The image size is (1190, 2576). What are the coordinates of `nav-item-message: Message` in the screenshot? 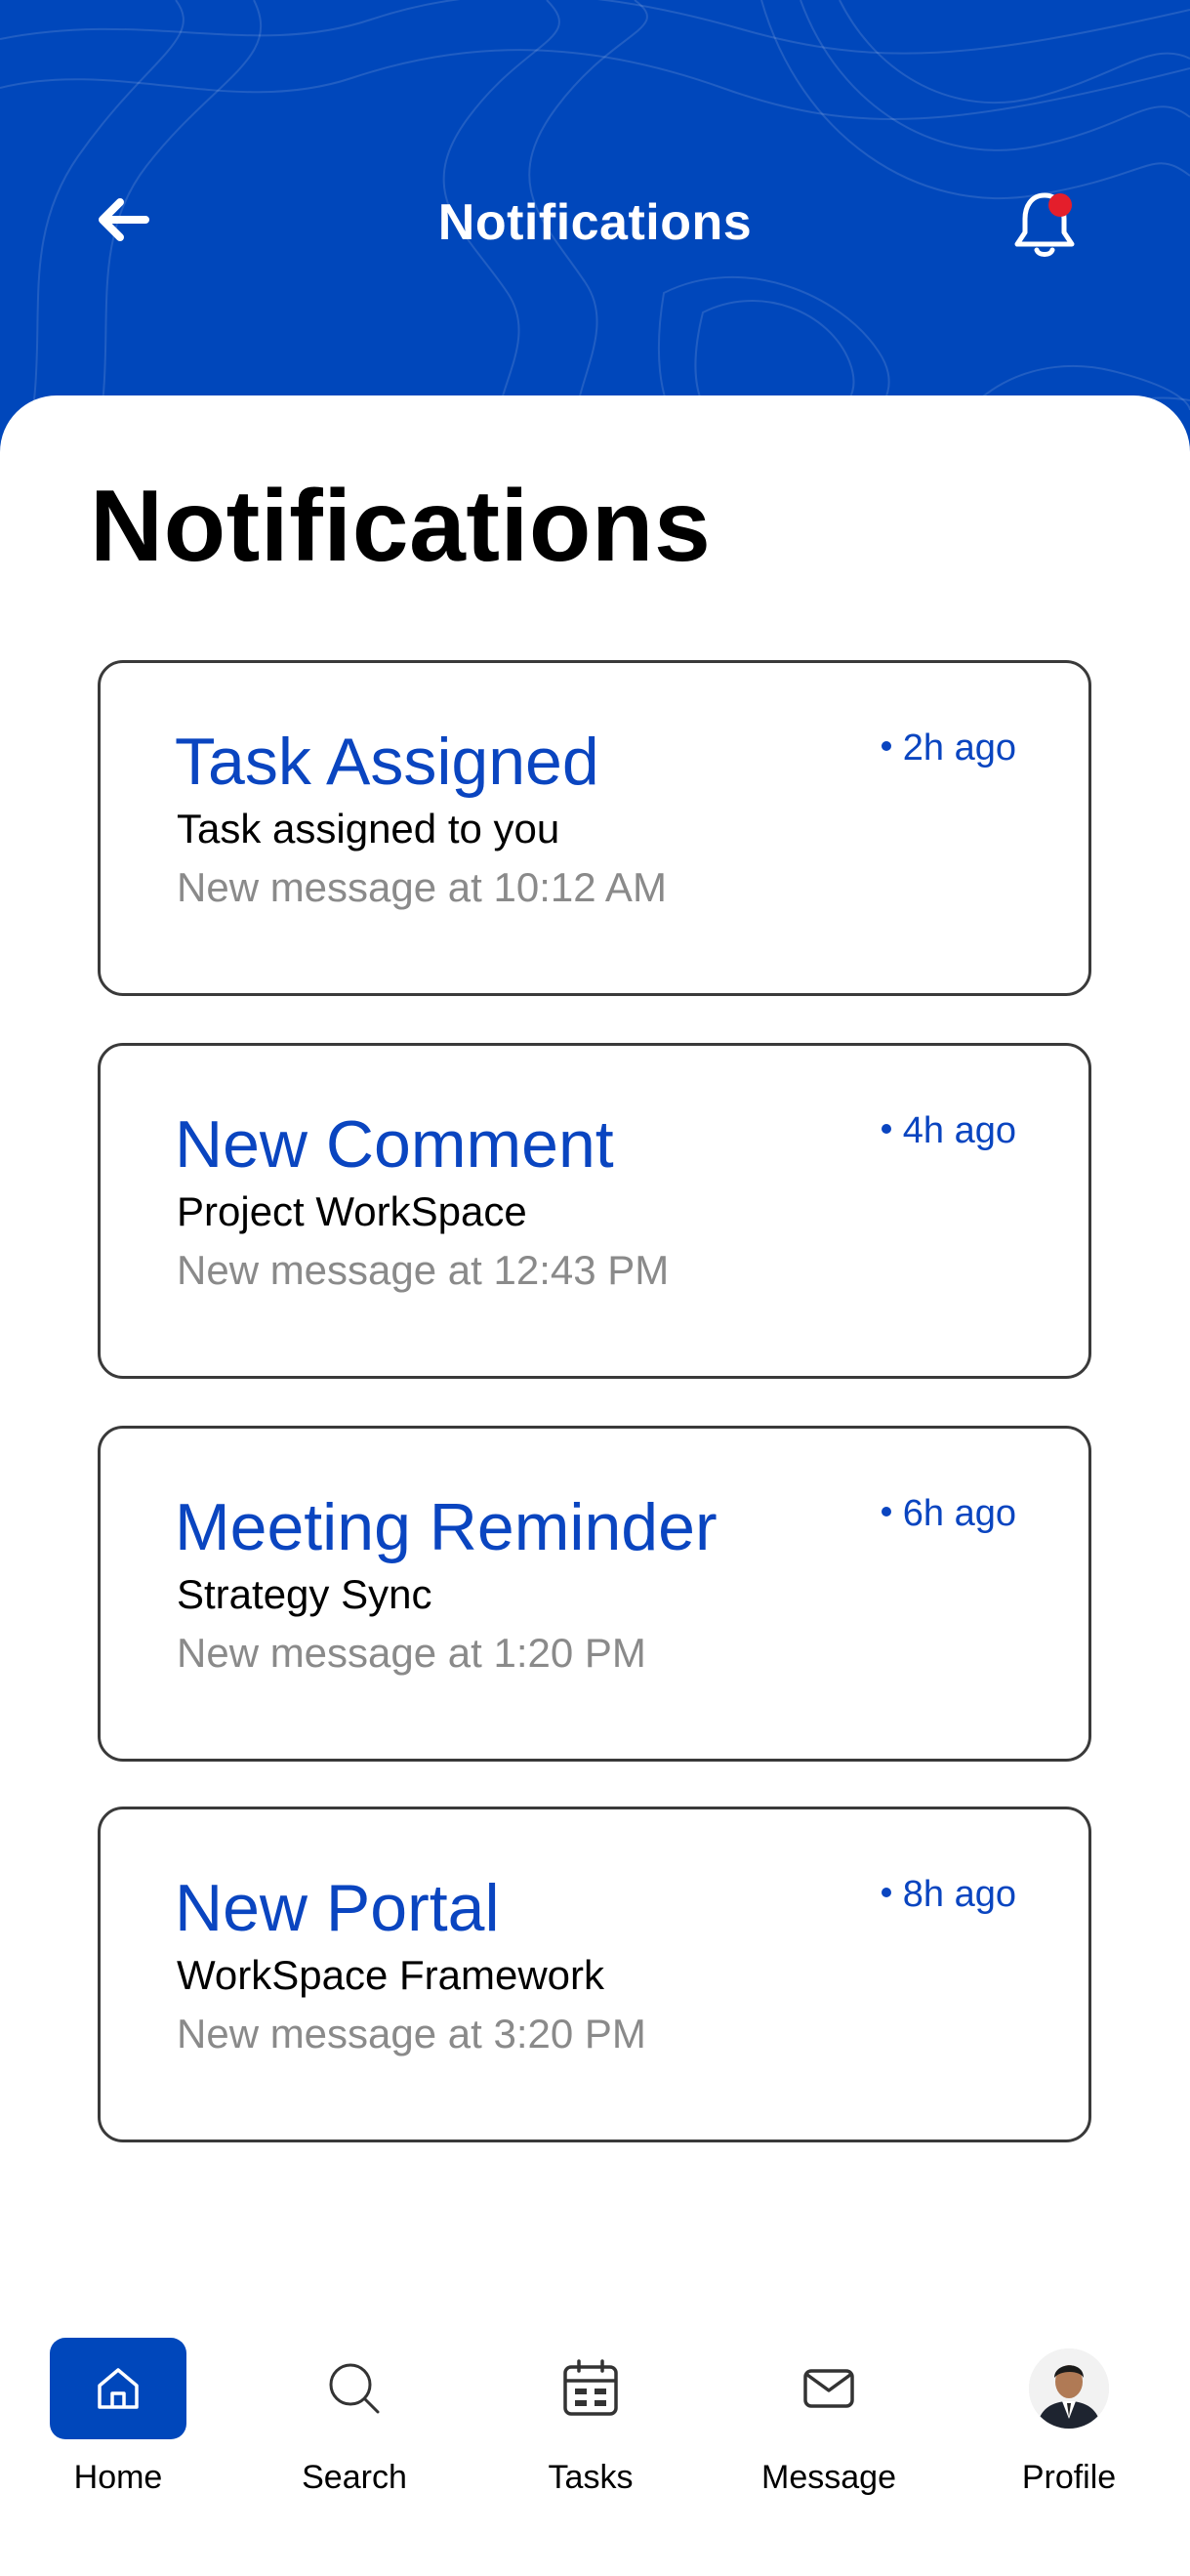 It's located at (828, 2421).